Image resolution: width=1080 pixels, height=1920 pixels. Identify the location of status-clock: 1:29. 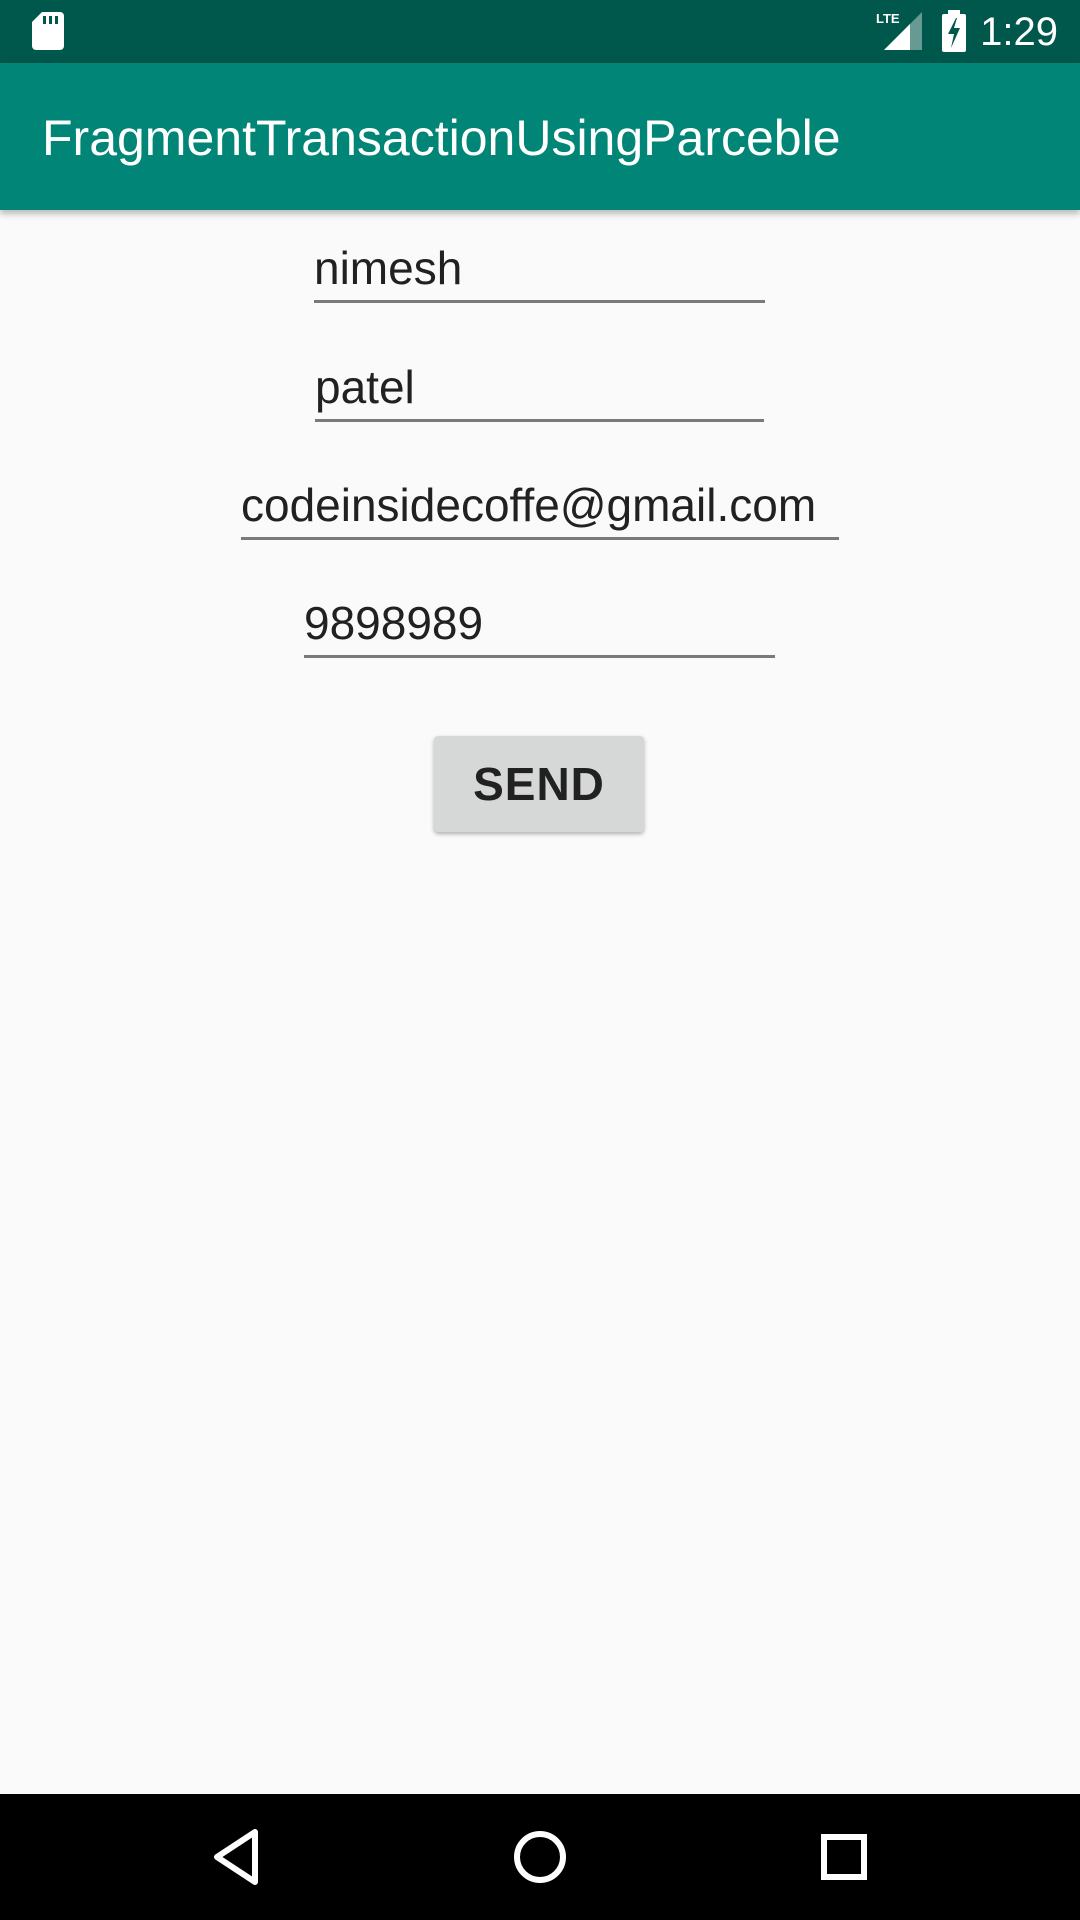
(1019, 32).